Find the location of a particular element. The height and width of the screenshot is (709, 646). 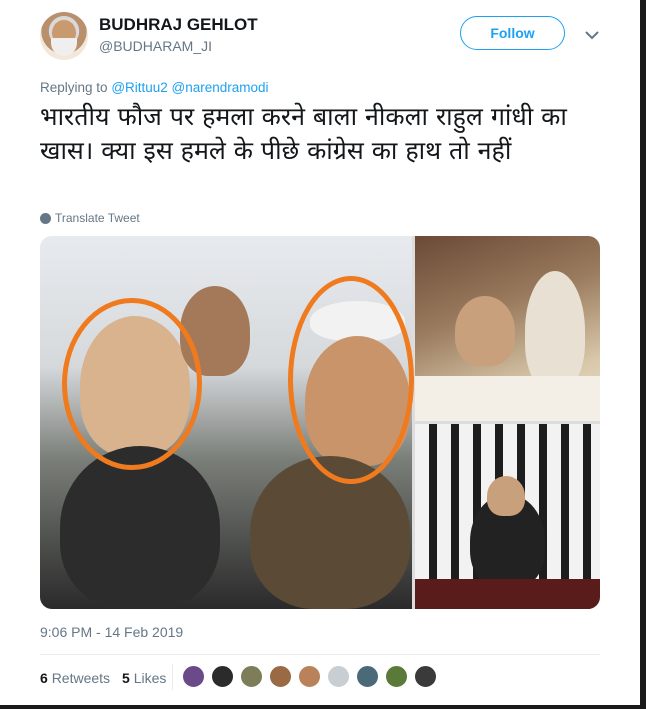

seated-person is located at coordinates (485, 331).